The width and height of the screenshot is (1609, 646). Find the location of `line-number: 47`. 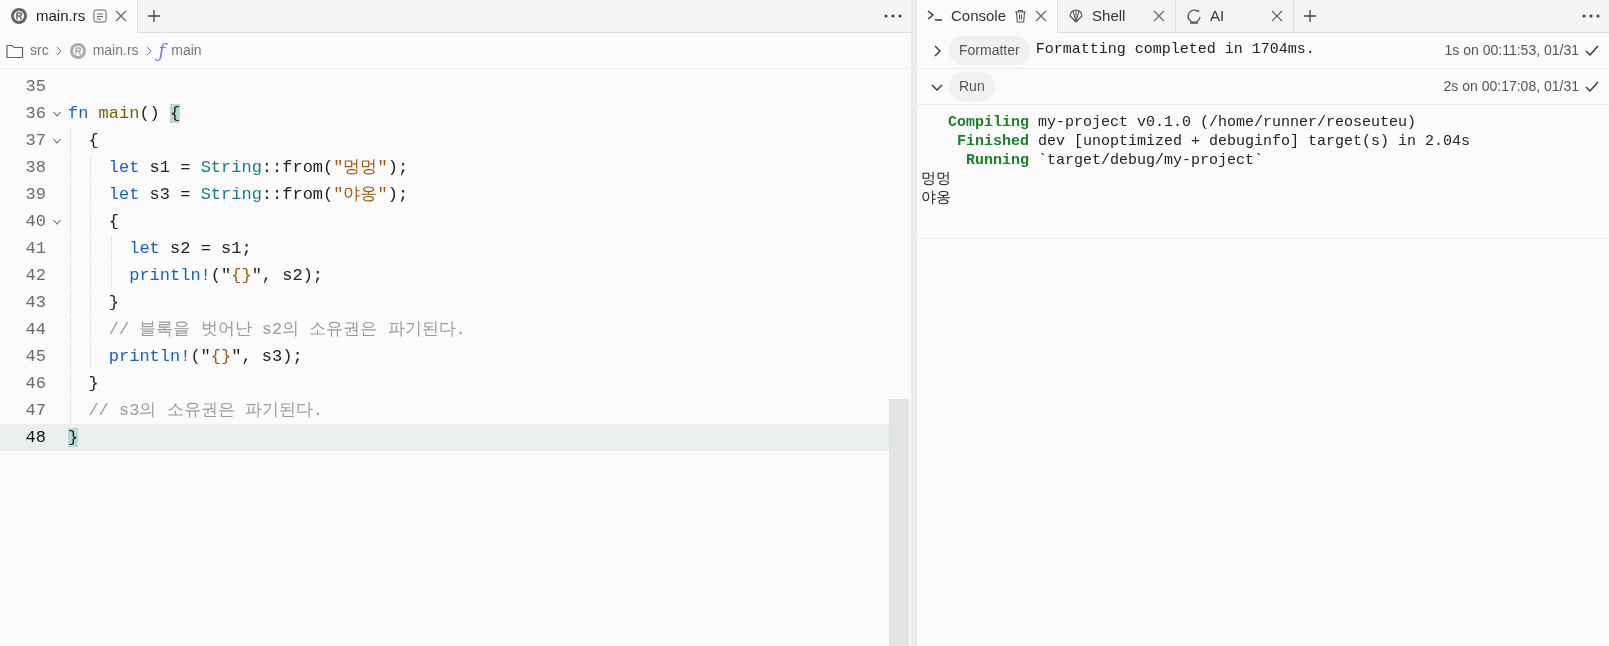

line-number: 47 is located at coordinates (35, 410).